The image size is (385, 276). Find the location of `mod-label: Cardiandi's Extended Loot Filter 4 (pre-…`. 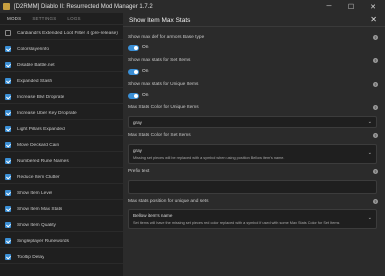

mod-label: Cardiandi's Extended Loot Filter 4 (pre-… is located at coordinates (67, 33).